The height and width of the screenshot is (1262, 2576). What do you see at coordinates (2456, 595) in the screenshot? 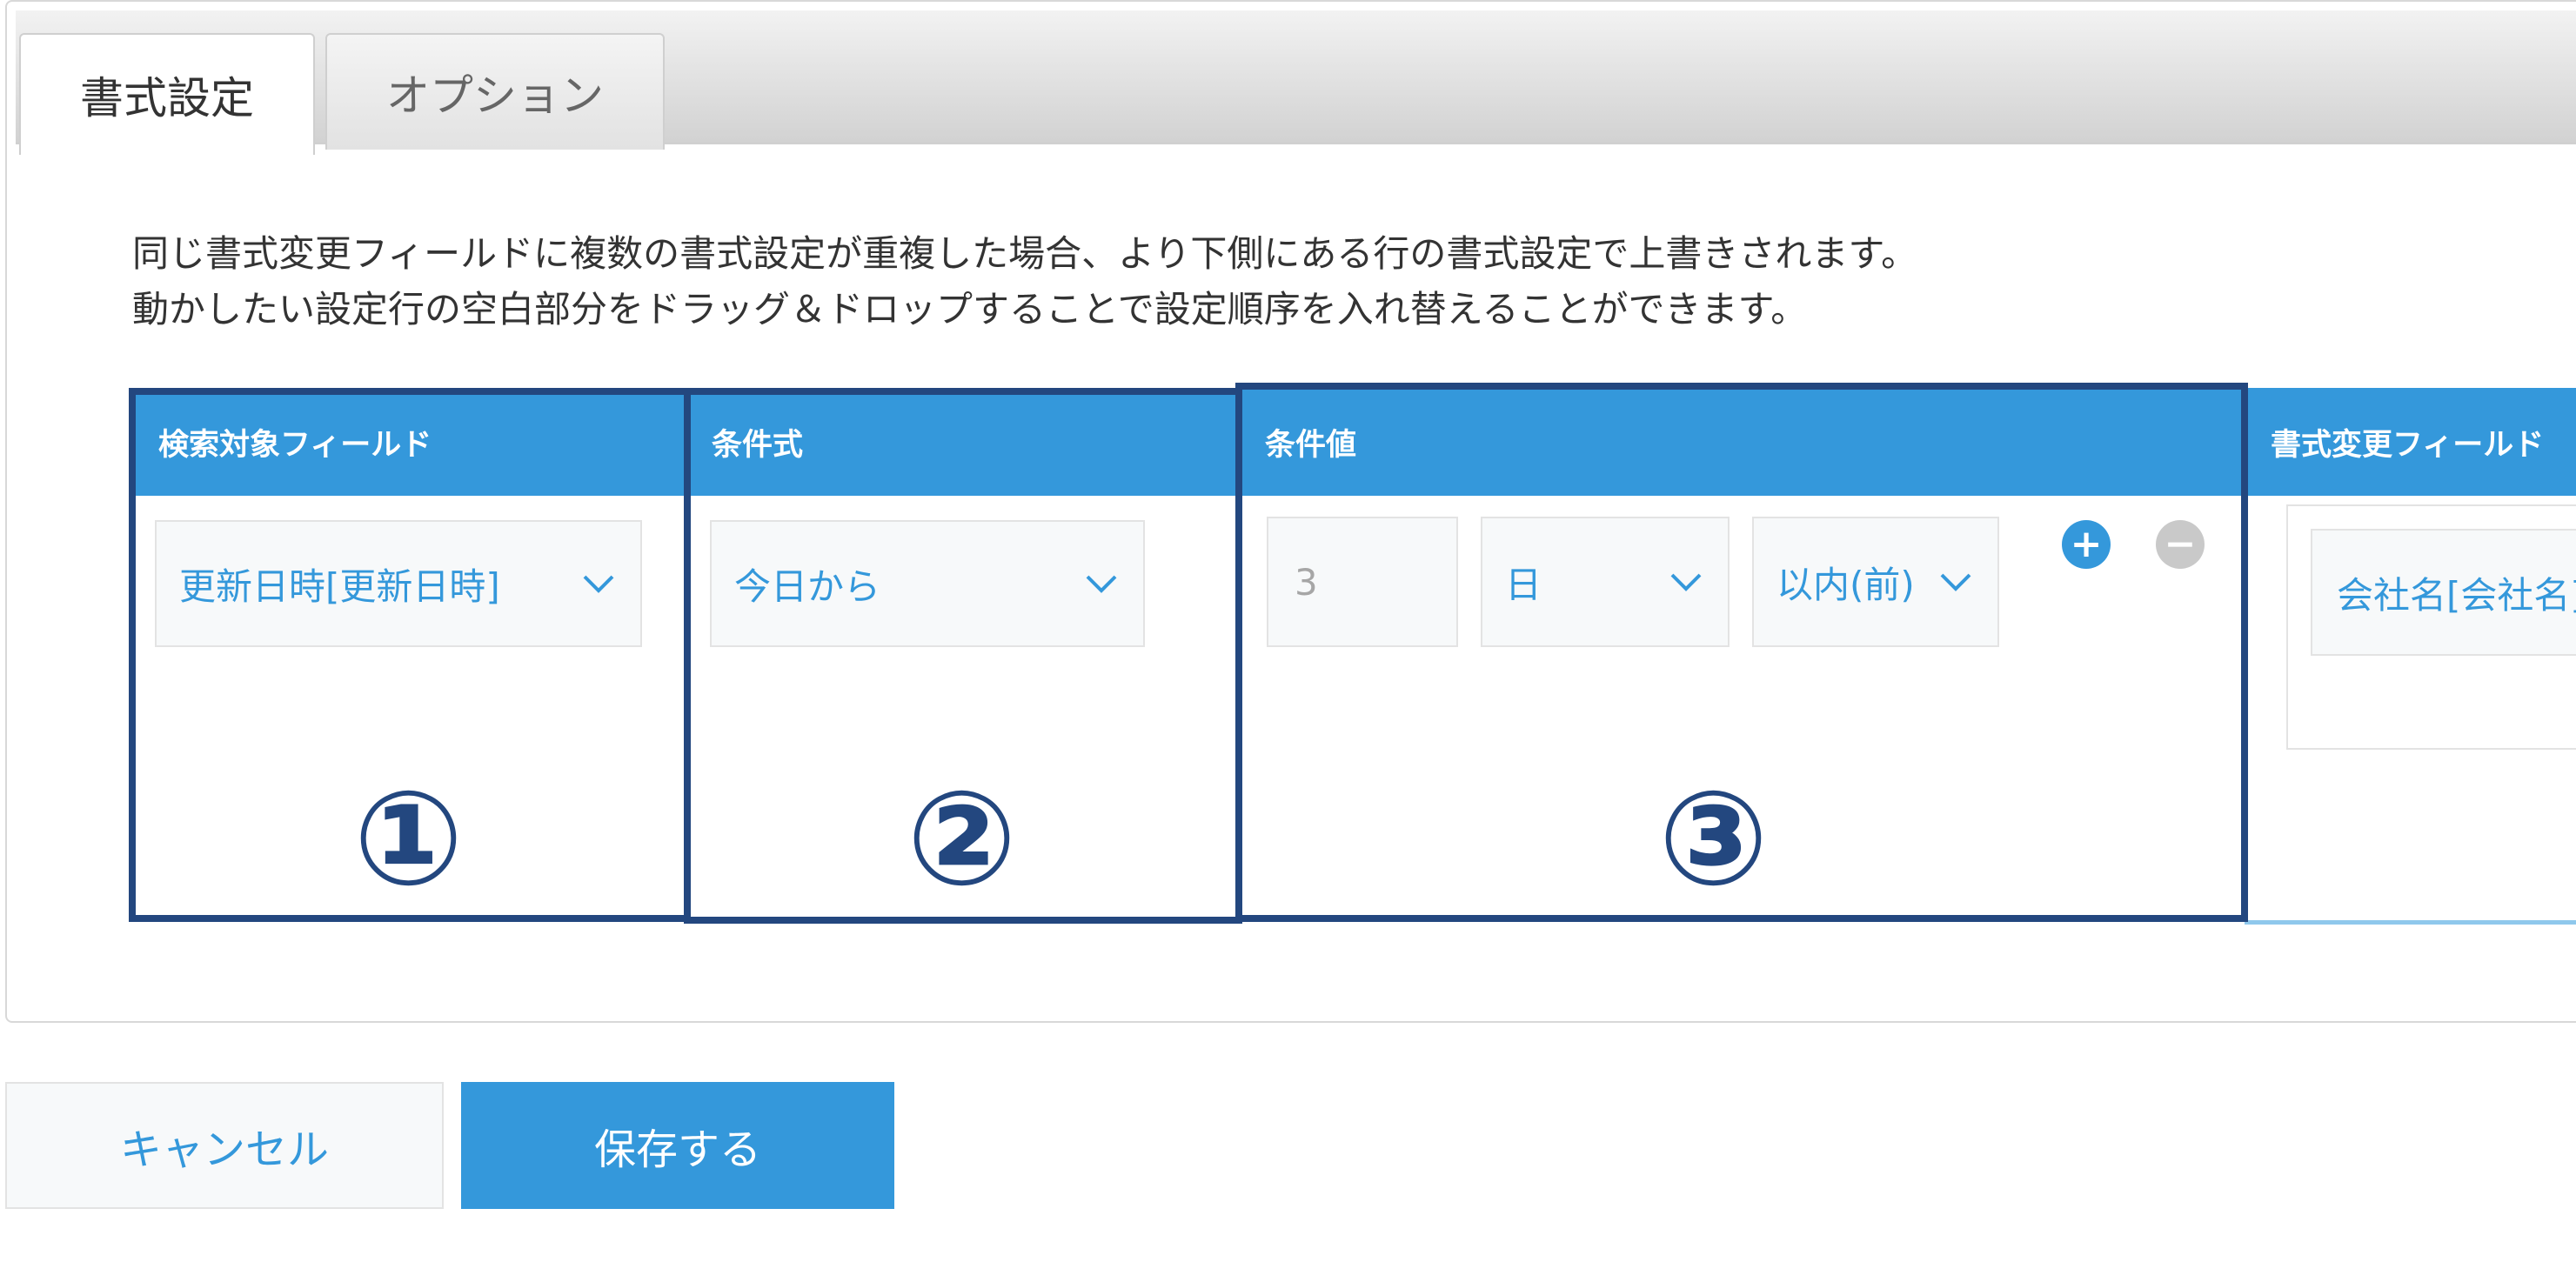
I see `format-field-select-value: 会社名[会社名]` at bounding box center [2456, 595].